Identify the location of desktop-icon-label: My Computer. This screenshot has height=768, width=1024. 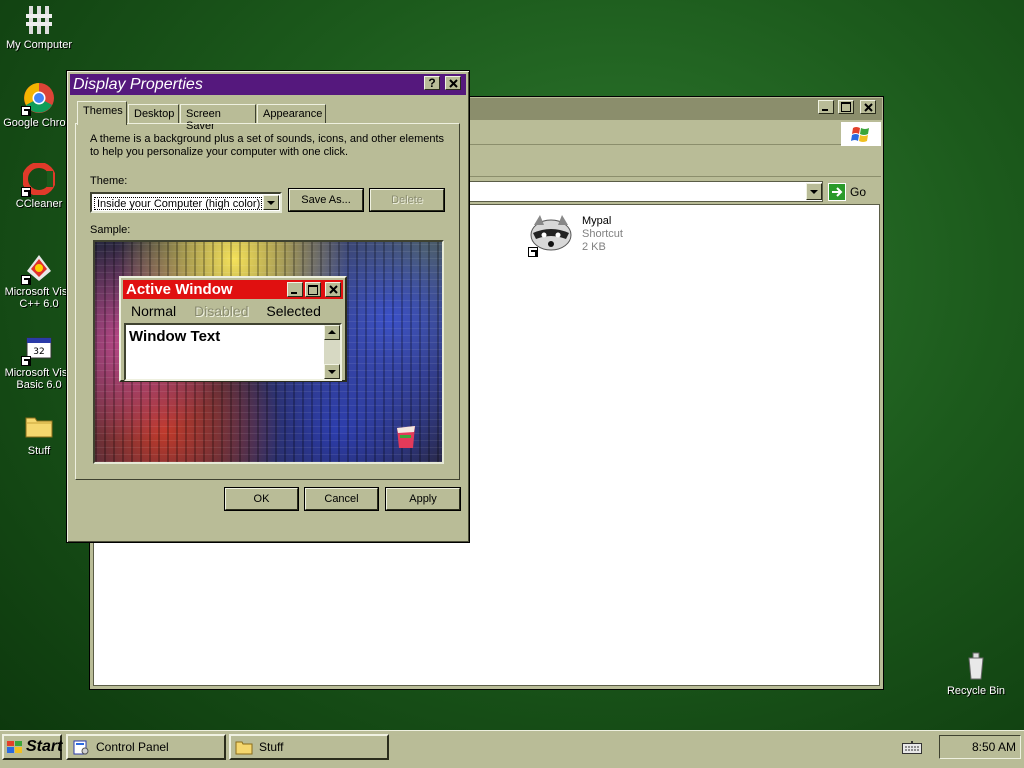
(39, 45).